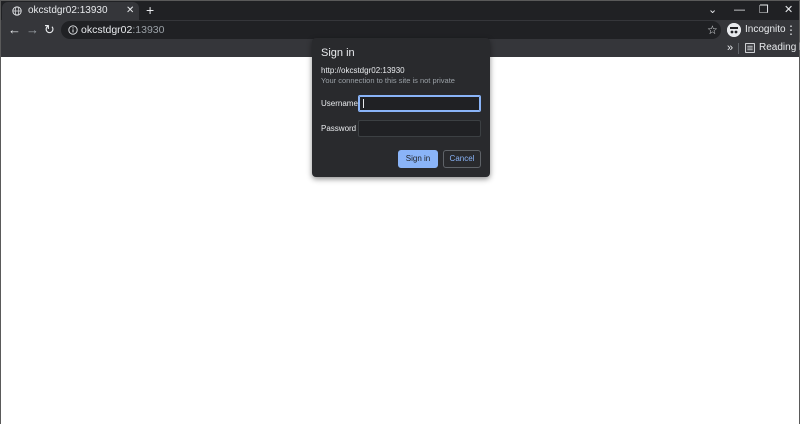 Image resolution: width=800 pixels, height=424 pixels. Describe the element at coordinates (712, 30) in the screenshot. I see `star-icon: ☆` at that location.